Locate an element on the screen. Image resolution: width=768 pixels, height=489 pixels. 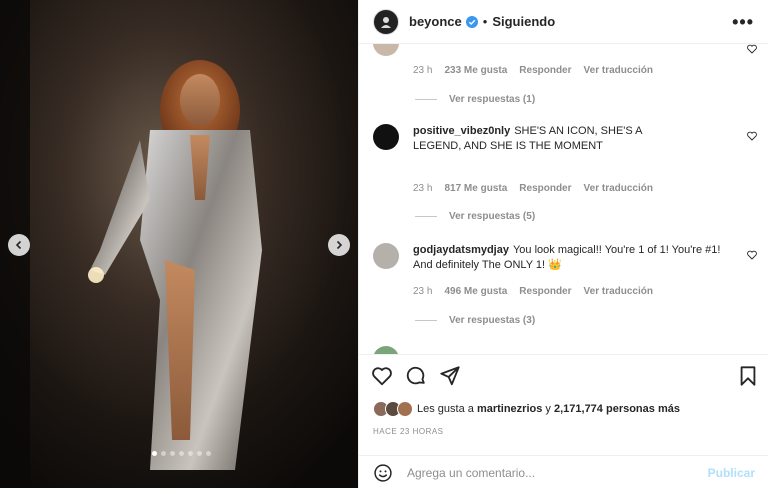
likes-others: 2,171,774 personas más is located at coordinates (617, 409).